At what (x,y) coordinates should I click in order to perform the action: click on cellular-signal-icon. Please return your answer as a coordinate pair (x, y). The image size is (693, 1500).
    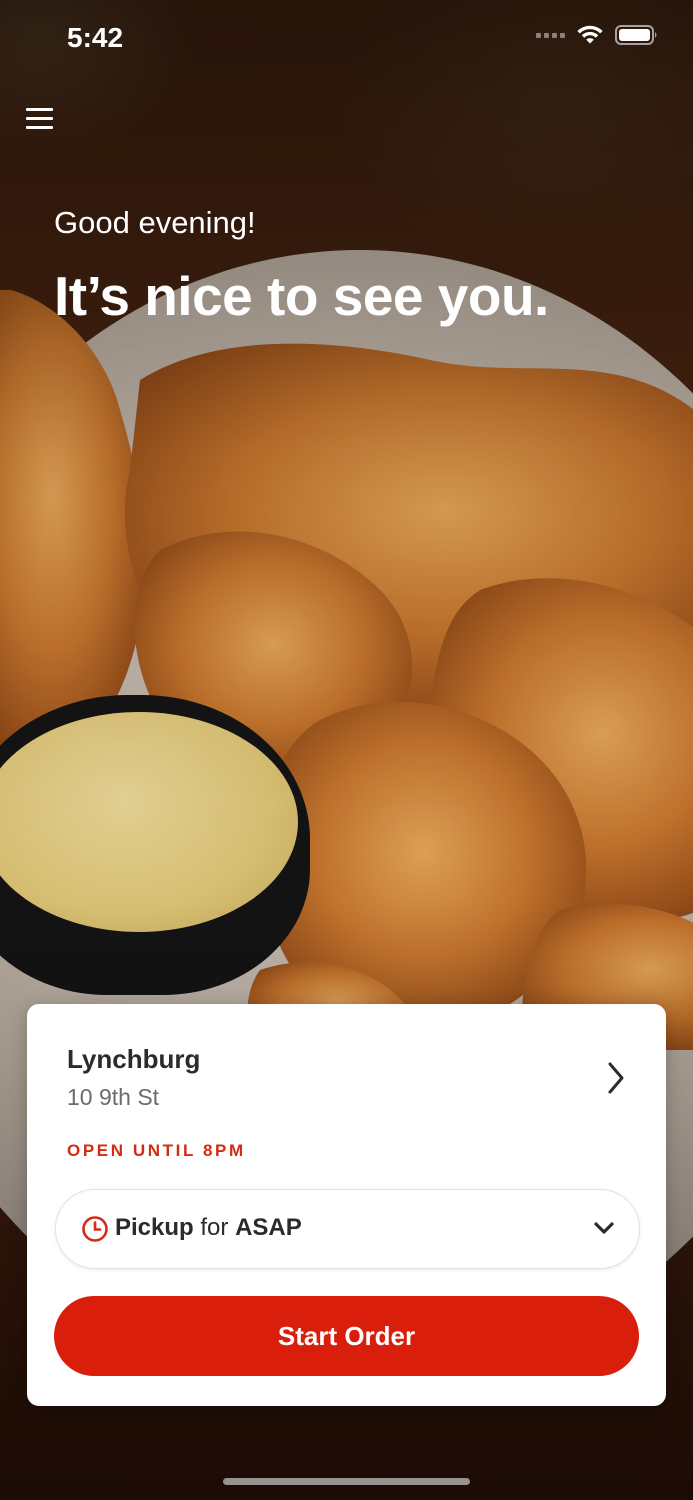
    Looking at the image, I should click on (550, 35).